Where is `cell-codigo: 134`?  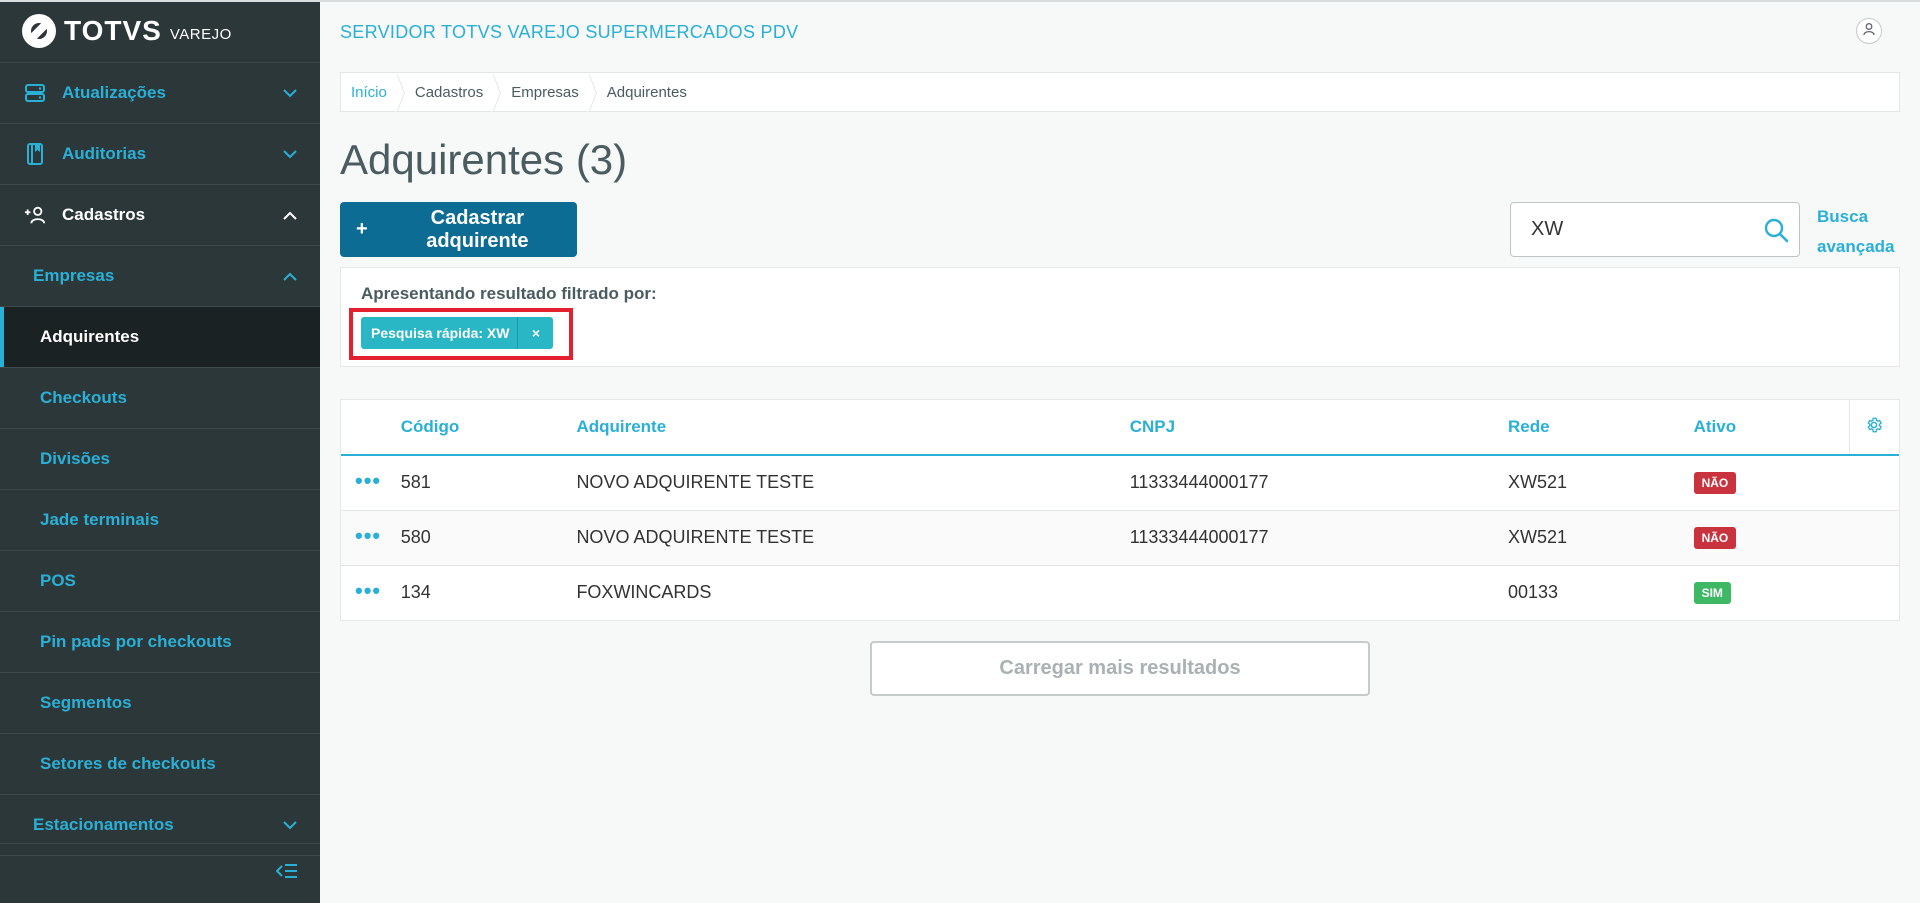
cell-codigo: 134 is located at coordinates (415, 592).